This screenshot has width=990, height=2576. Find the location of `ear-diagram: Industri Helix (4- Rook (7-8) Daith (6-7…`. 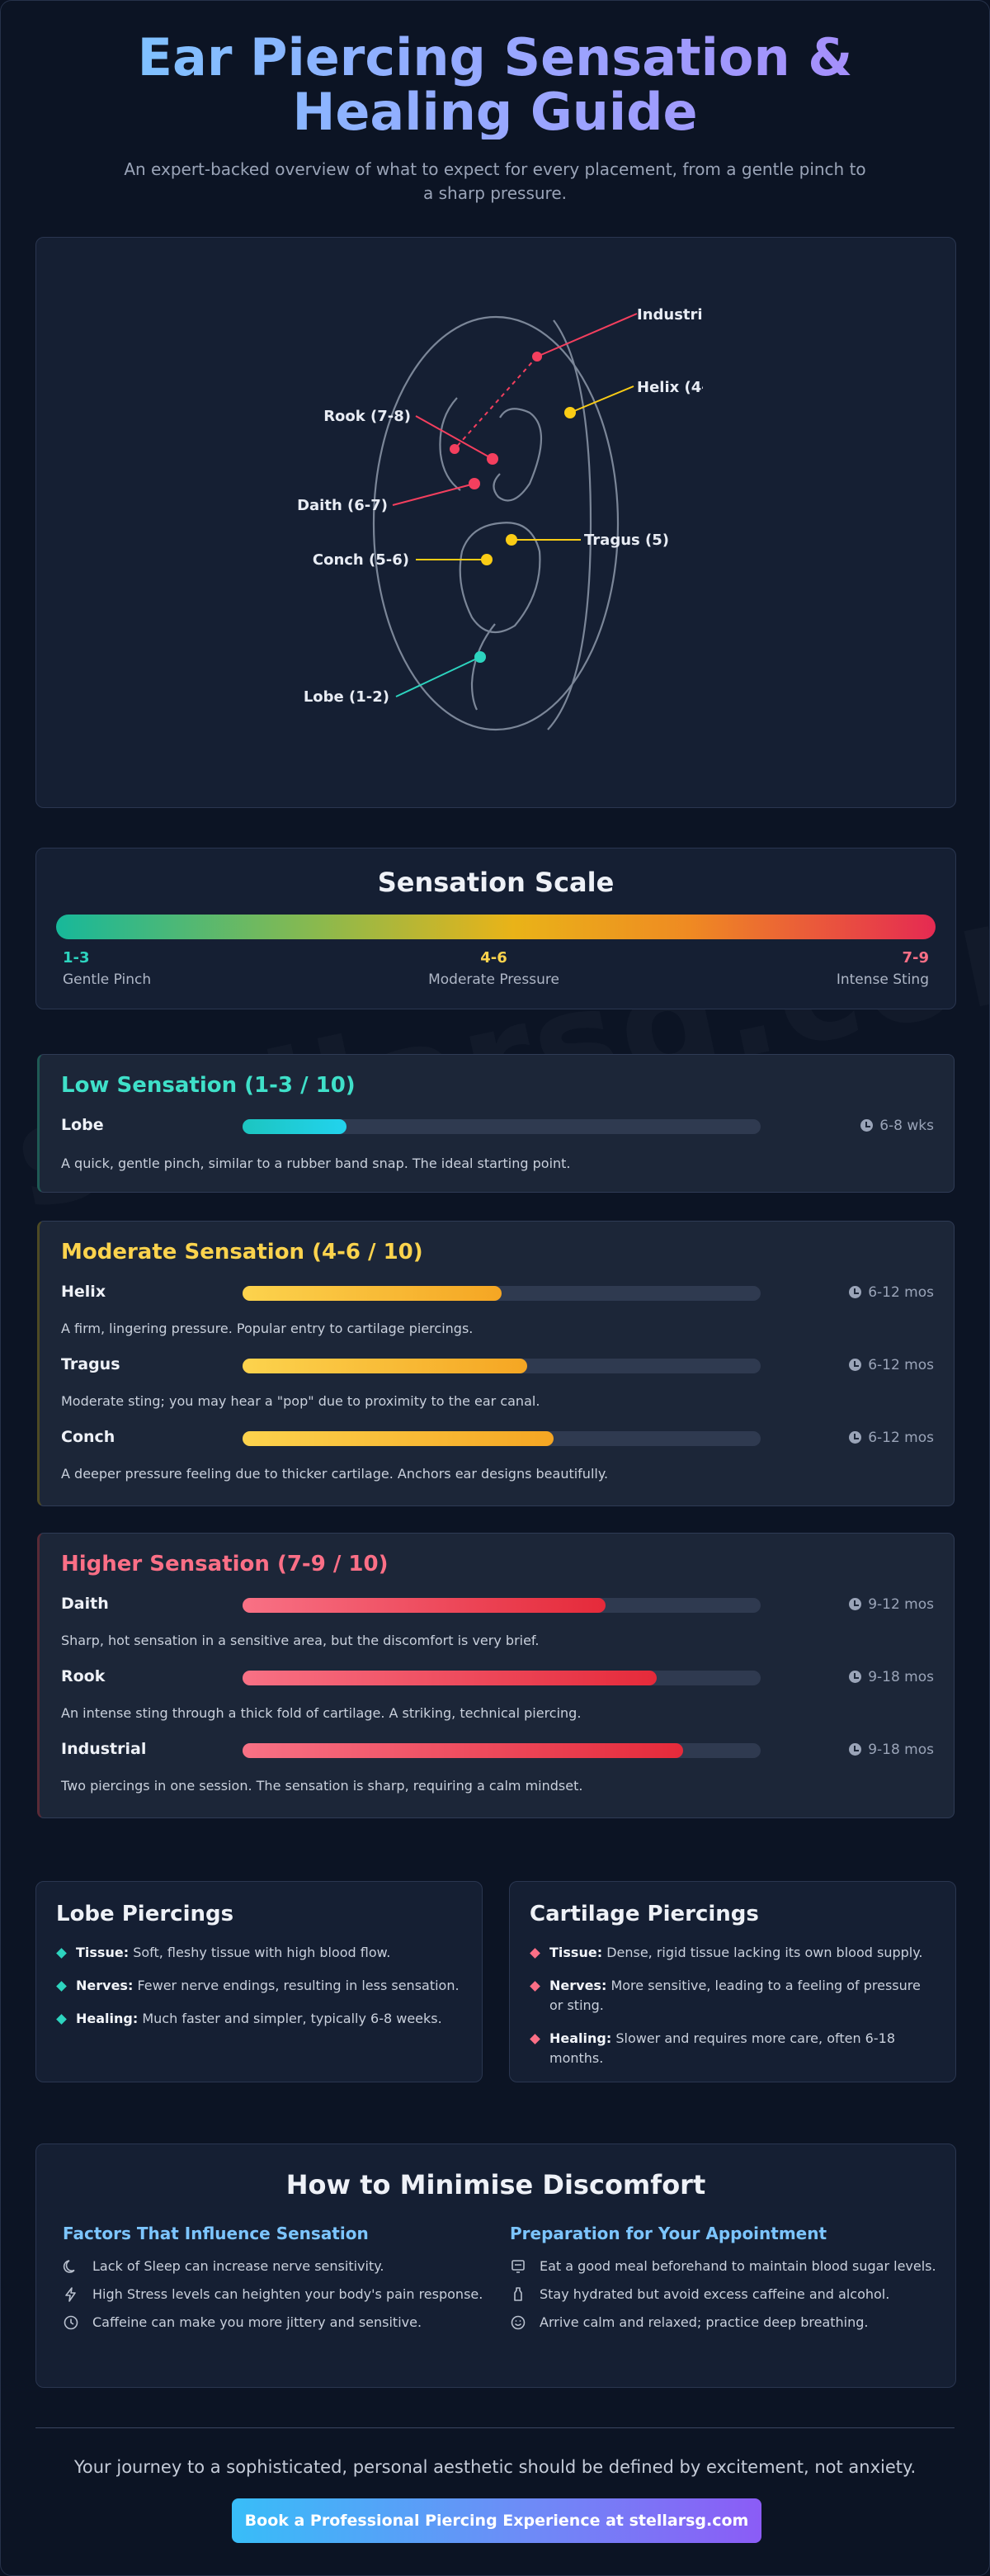

ear-diagram: Industri Helix (4- Rook (7-8) Daith (6-7… is located at coordinates (500, 518).